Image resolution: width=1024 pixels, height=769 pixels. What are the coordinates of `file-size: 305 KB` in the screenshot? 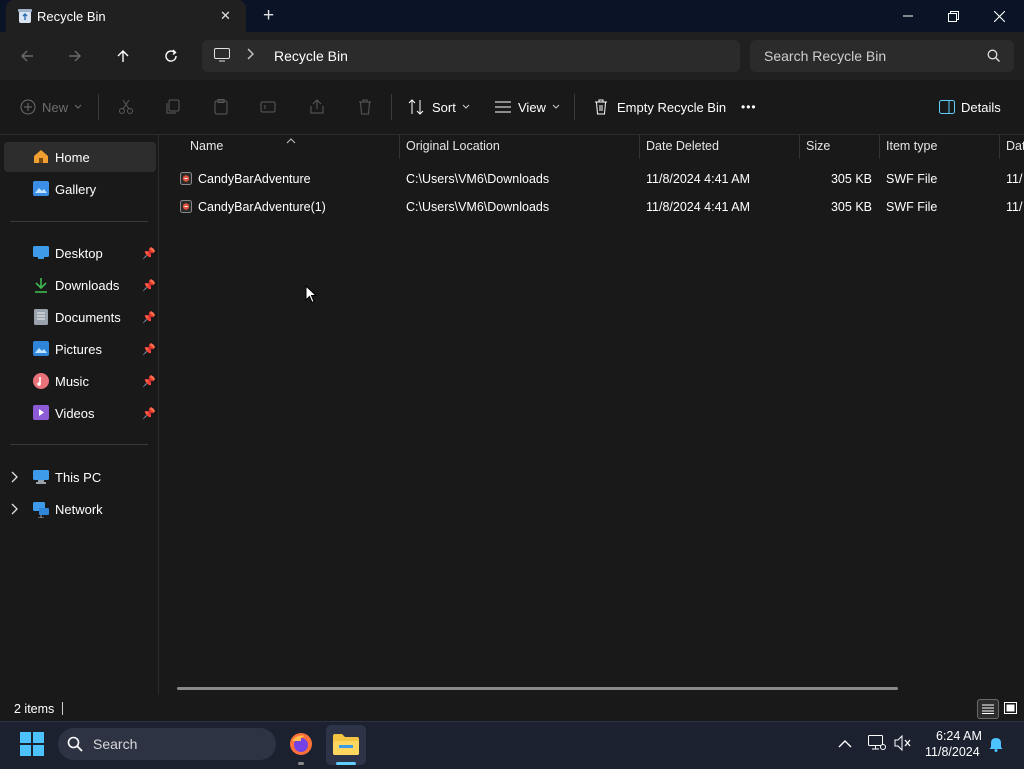 It's located at (851, 179).